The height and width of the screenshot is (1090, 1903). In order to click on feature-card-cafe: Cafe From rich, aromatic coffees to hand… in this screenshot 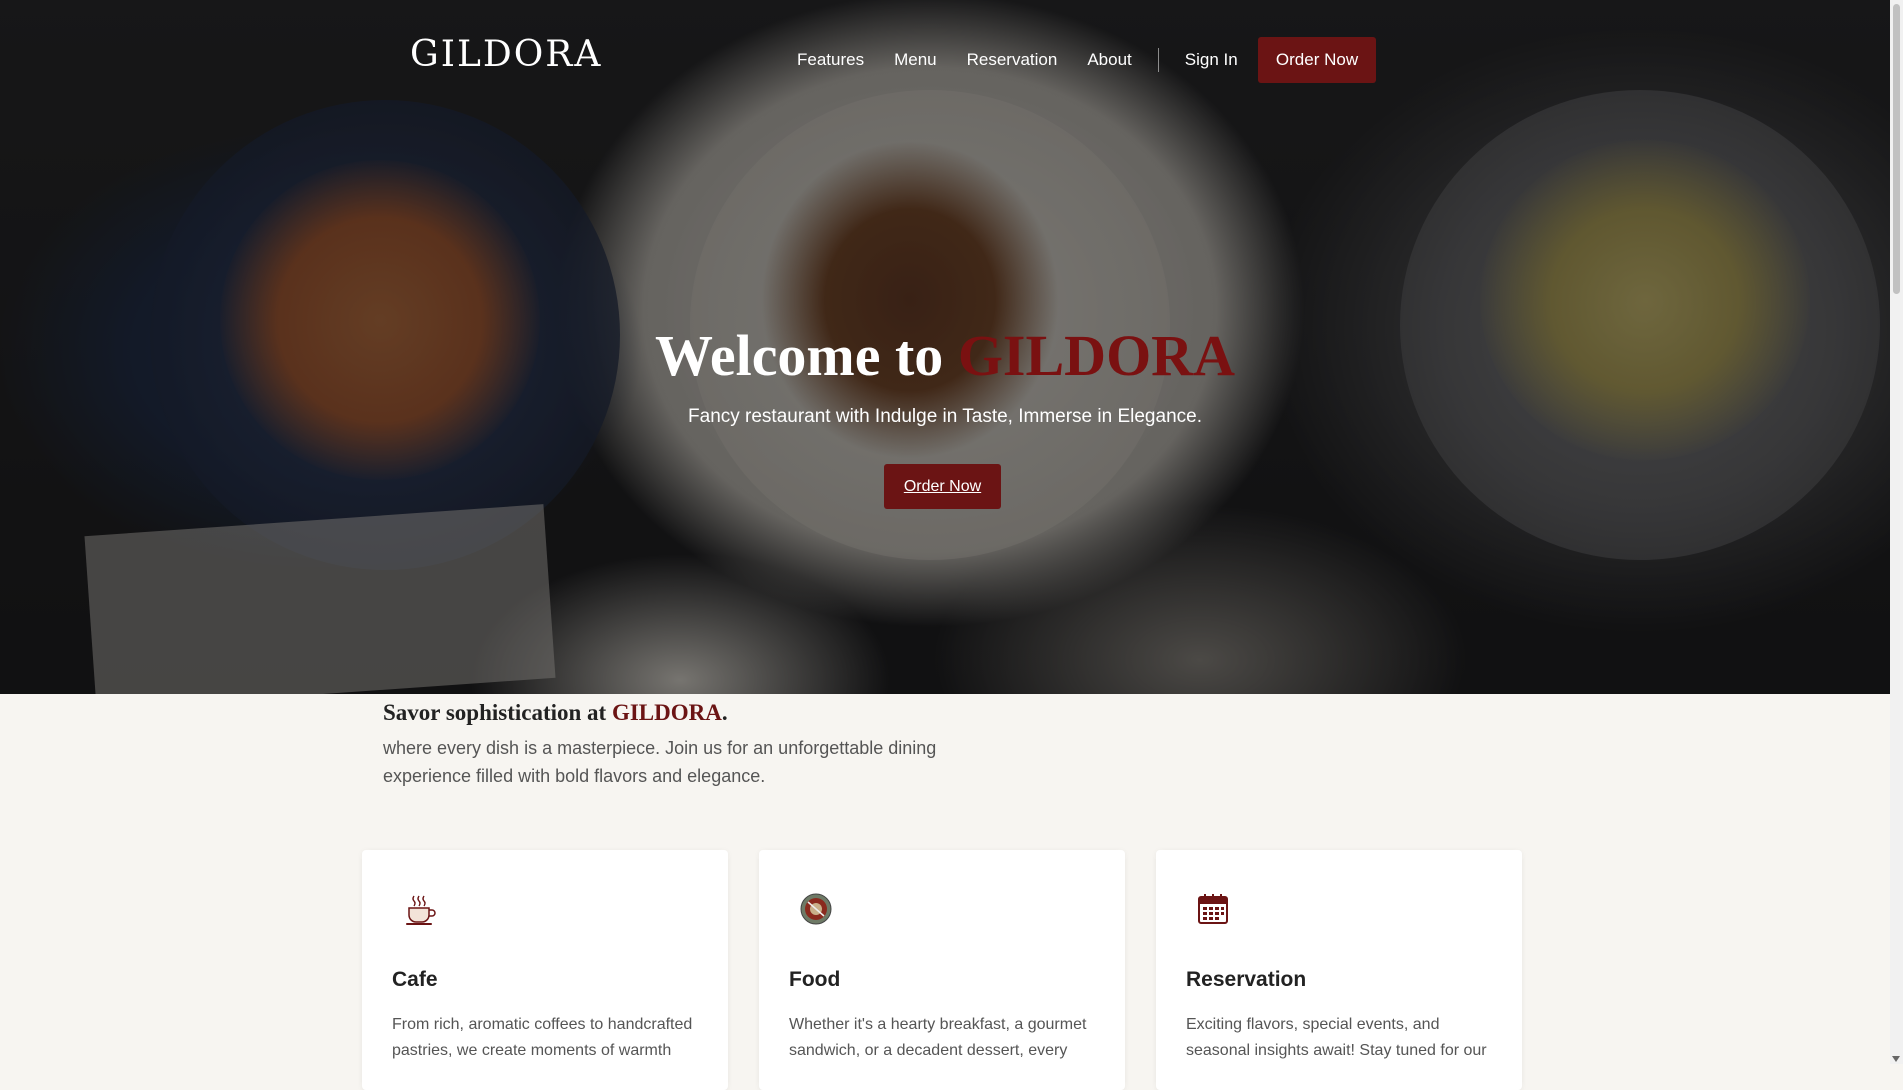, I will do `click(545, 970)`.